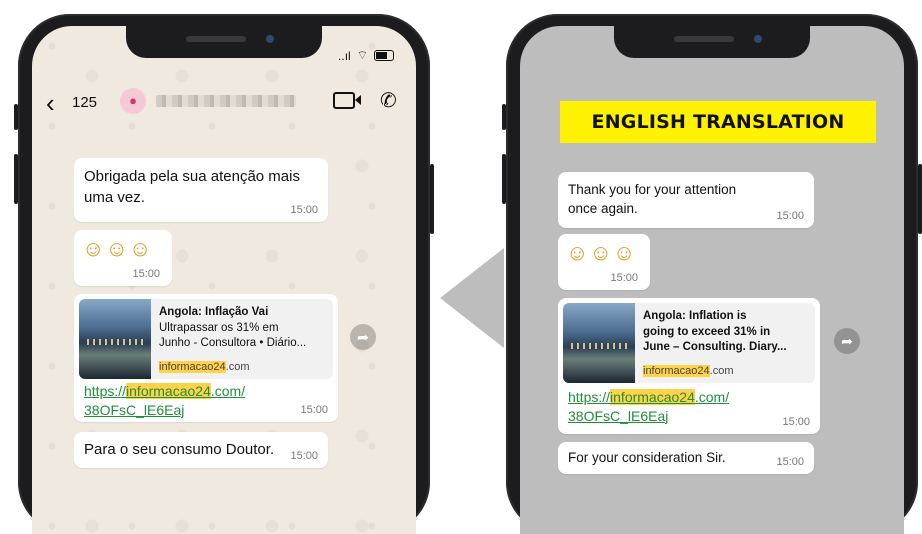 The height and width of the screenshot is (534, 922). What do you see at coordinates (219, 327) in the screenshot?
I see `link-title-line: Ultrapassar os 31% em` at bounding box center [219, 327].